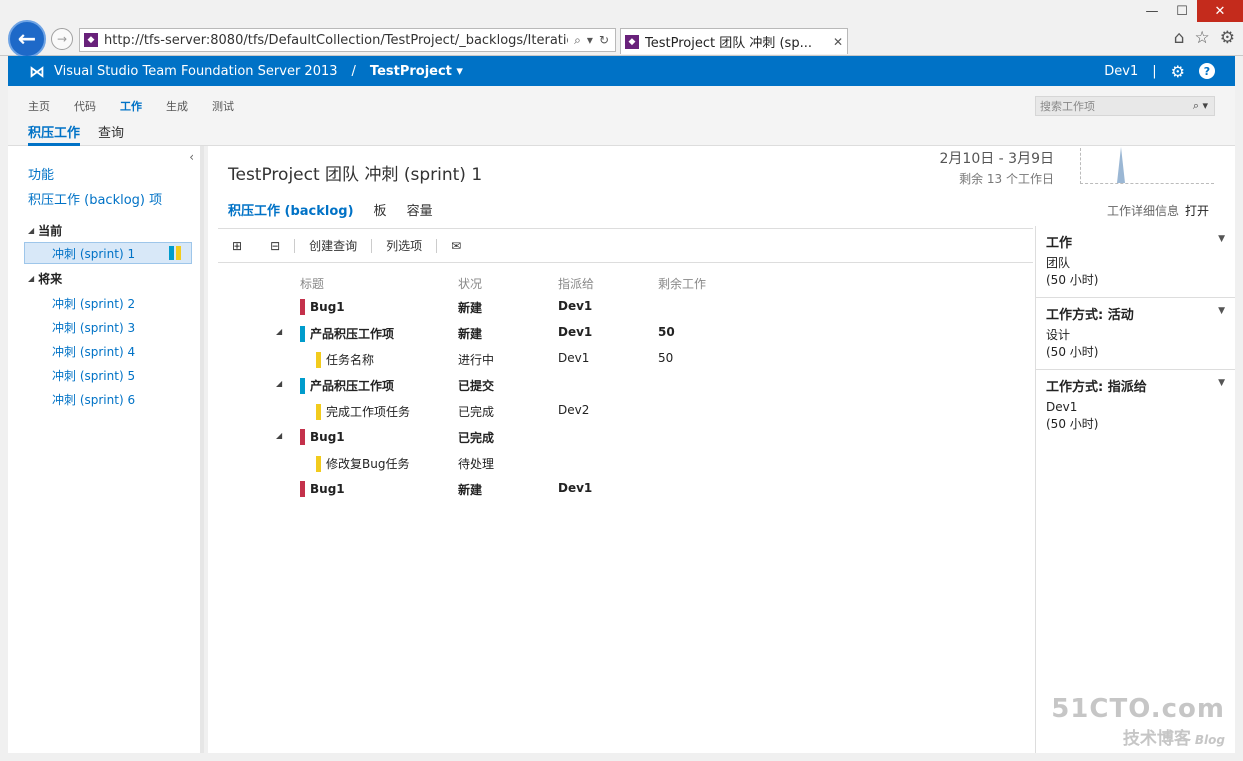 Image resolution: width=1243 pixels, height=761 pixels. What do you see at coordinates (39, 106) in the screenshot?
I see `nav-home: 主页` at bounding box center [39, 106].